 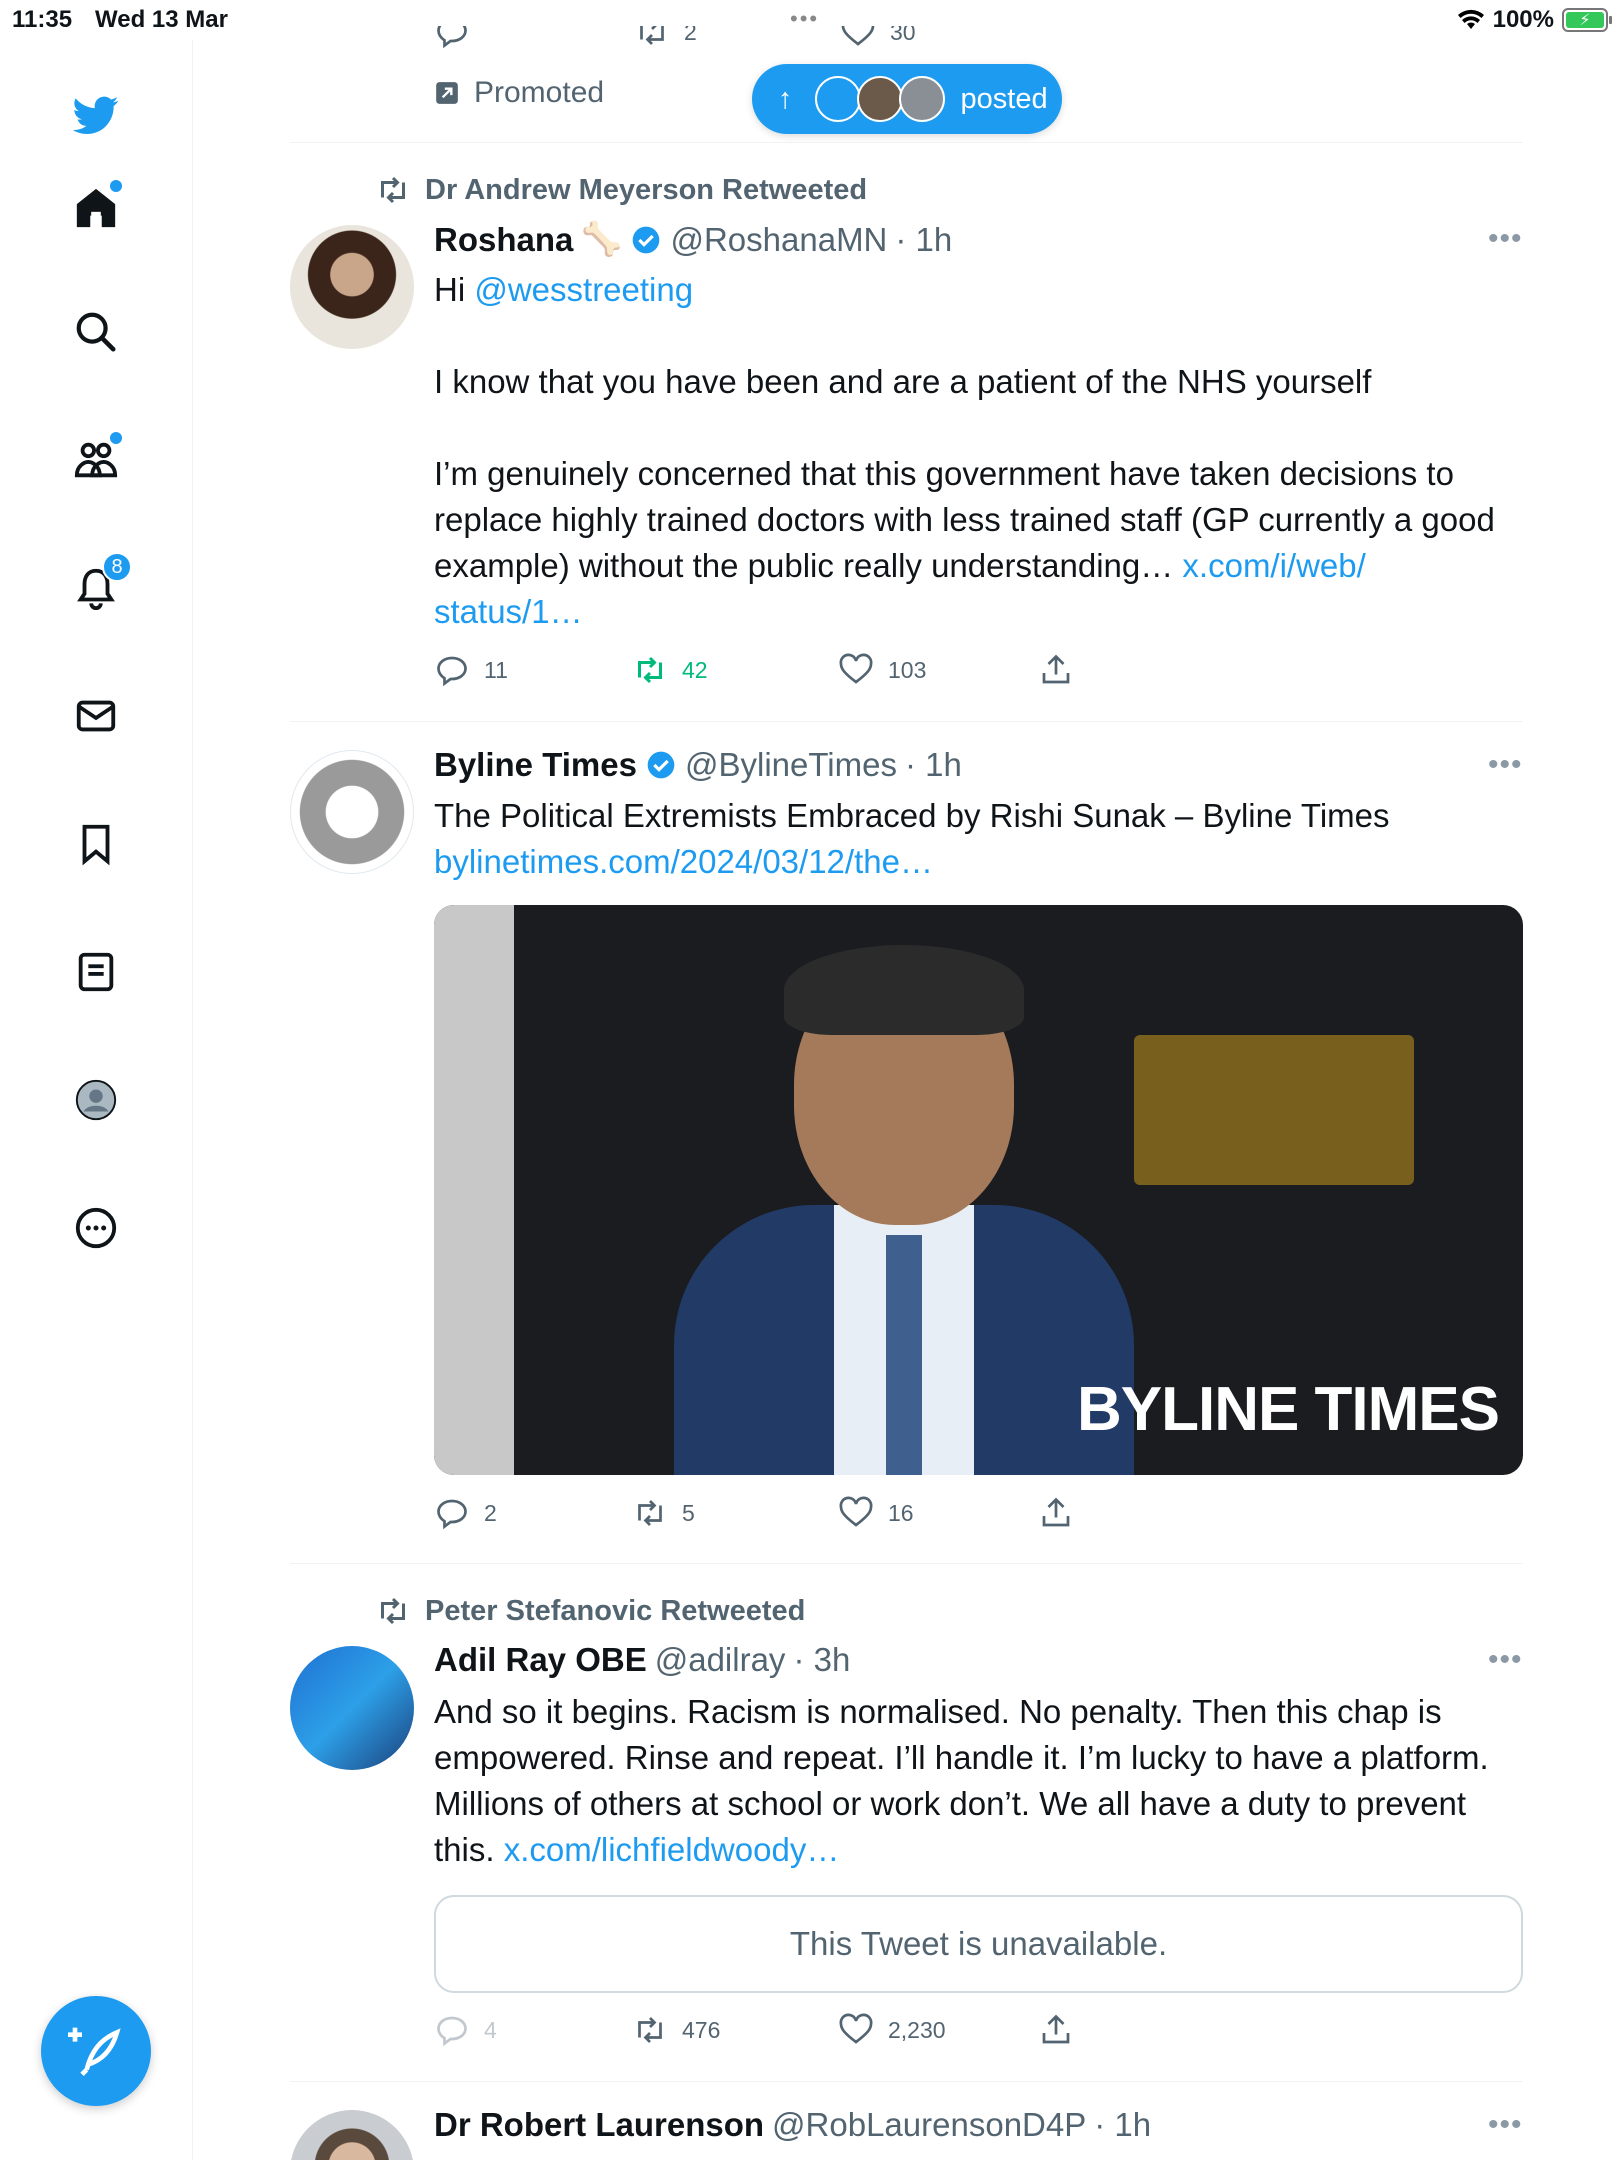 I want to click on home-icon, so click(x=96, y=208).